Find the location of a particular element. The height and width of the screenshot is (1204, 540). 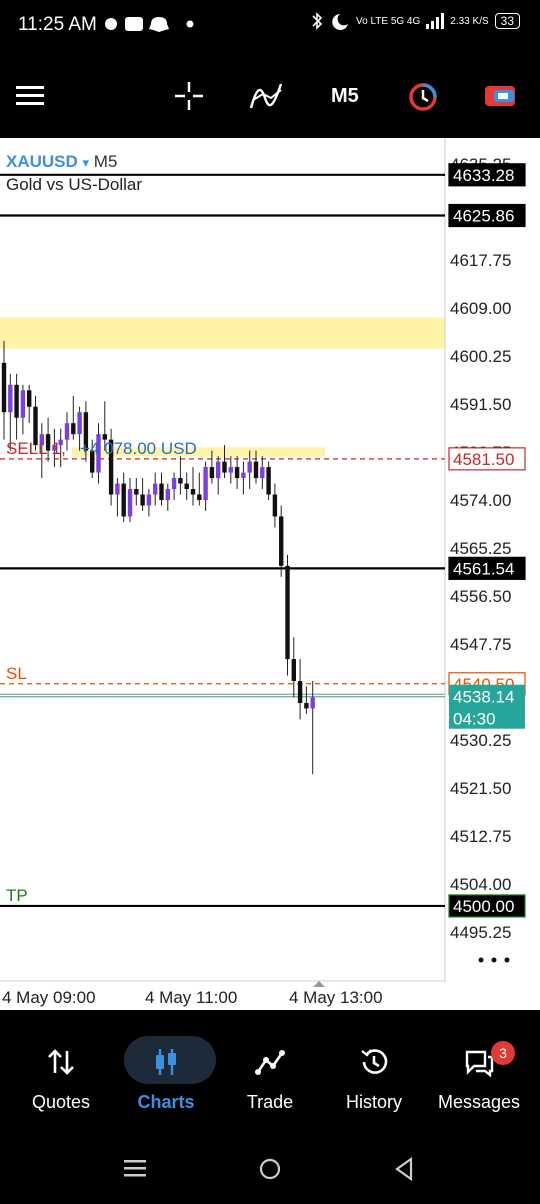

crosshair-button is located at coordinates (189, 98).